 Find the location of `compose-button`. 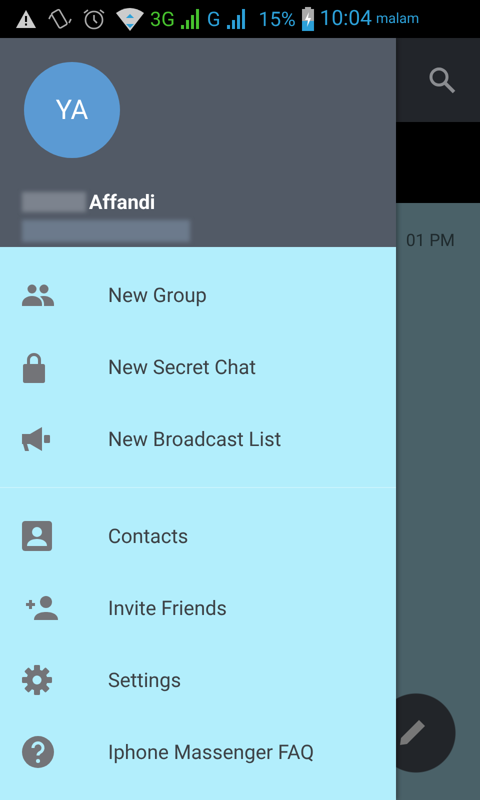

compose-button is located at coordinates (426, 733).